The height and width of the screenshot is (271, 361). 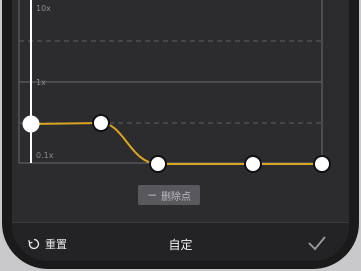 I want to click on delete-point-button: − 删除点, so click(x=169, y=195).